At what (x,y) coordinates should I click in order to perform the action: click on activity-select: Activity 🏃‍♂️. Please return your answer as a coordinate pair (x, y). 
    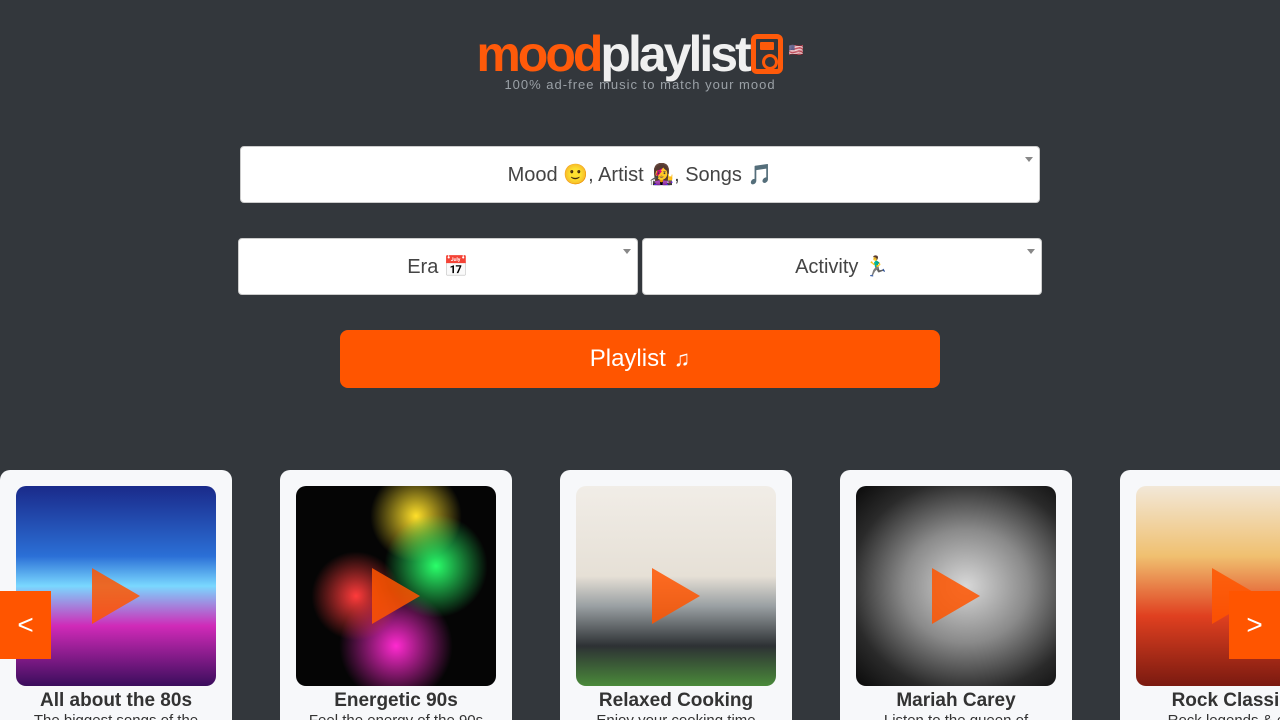
    Looking at the image, I should click on (842, 266).